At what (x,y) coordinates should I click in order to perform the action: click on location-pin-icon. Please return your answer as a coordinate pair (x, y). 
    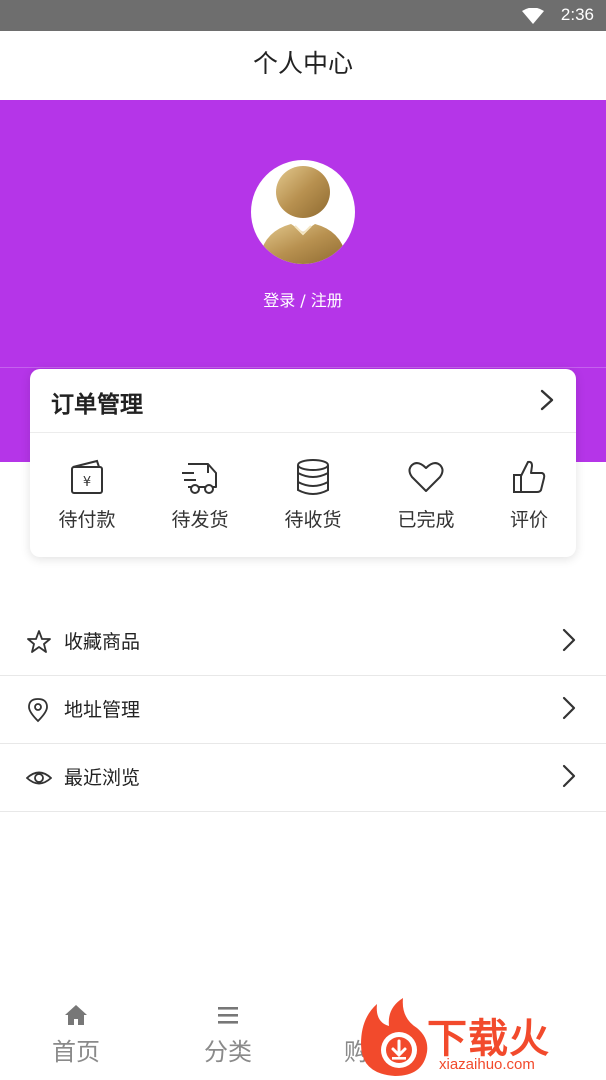
    Looking at the image, I should click on (38, 710).